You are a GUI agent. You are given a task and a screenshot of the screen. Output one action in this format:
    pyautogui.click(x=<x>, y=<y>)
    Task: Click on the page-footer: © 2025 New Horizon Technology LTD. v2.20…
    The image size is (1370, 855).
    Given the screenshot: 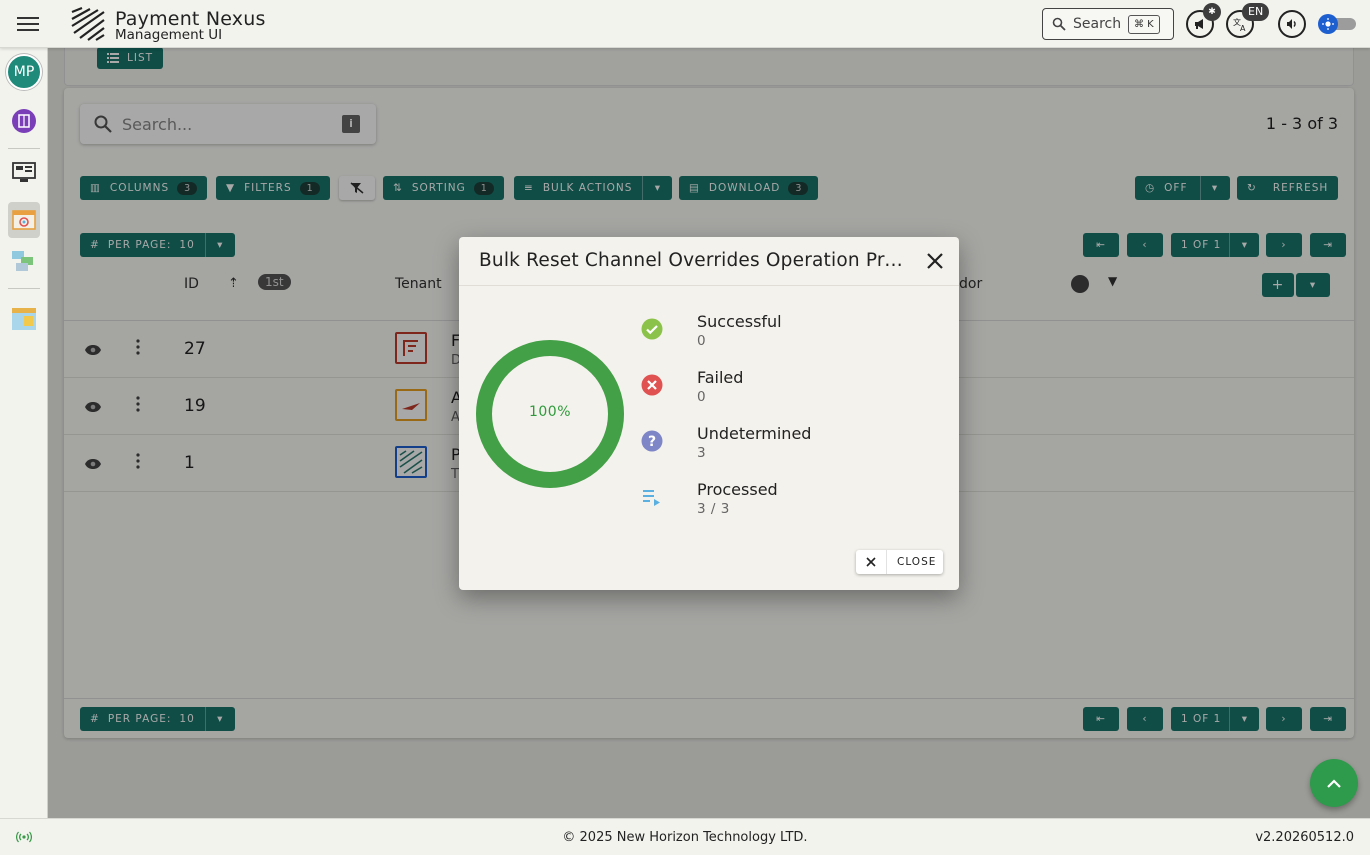 What is the action you would take?
    pyautogui.click(x=685, y=836)
    